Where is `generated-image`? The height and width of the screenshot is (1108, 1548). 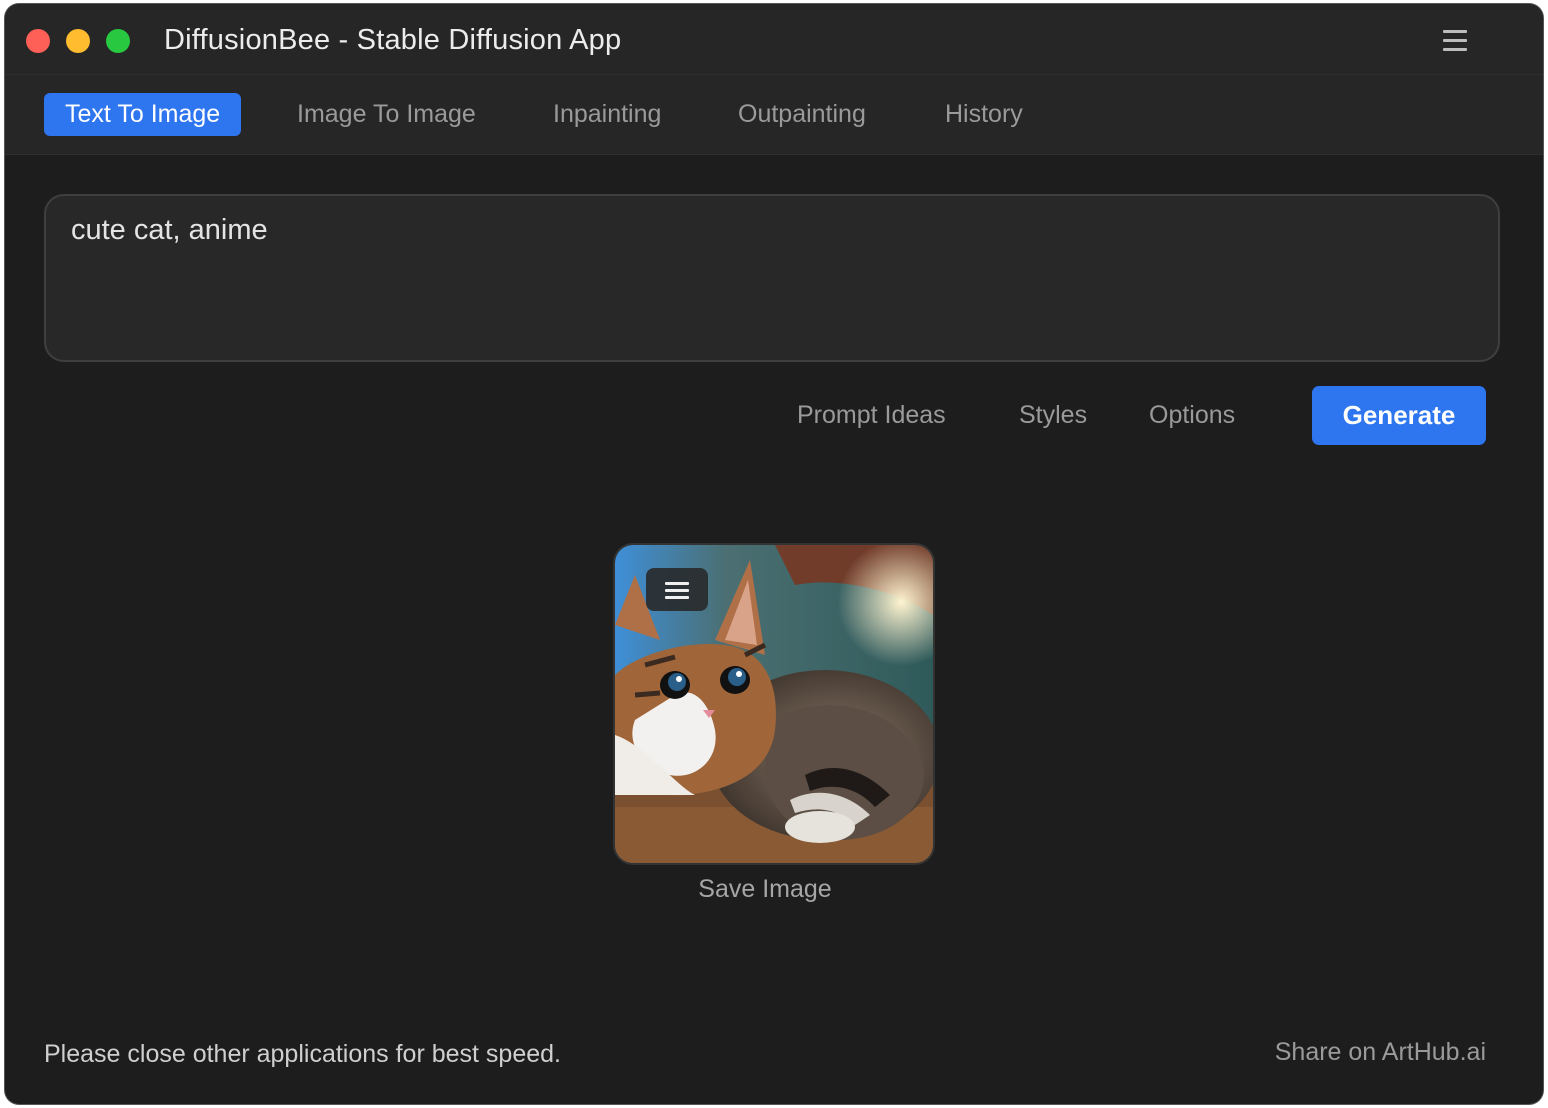 generated-image is located at coordinates (774, 704).